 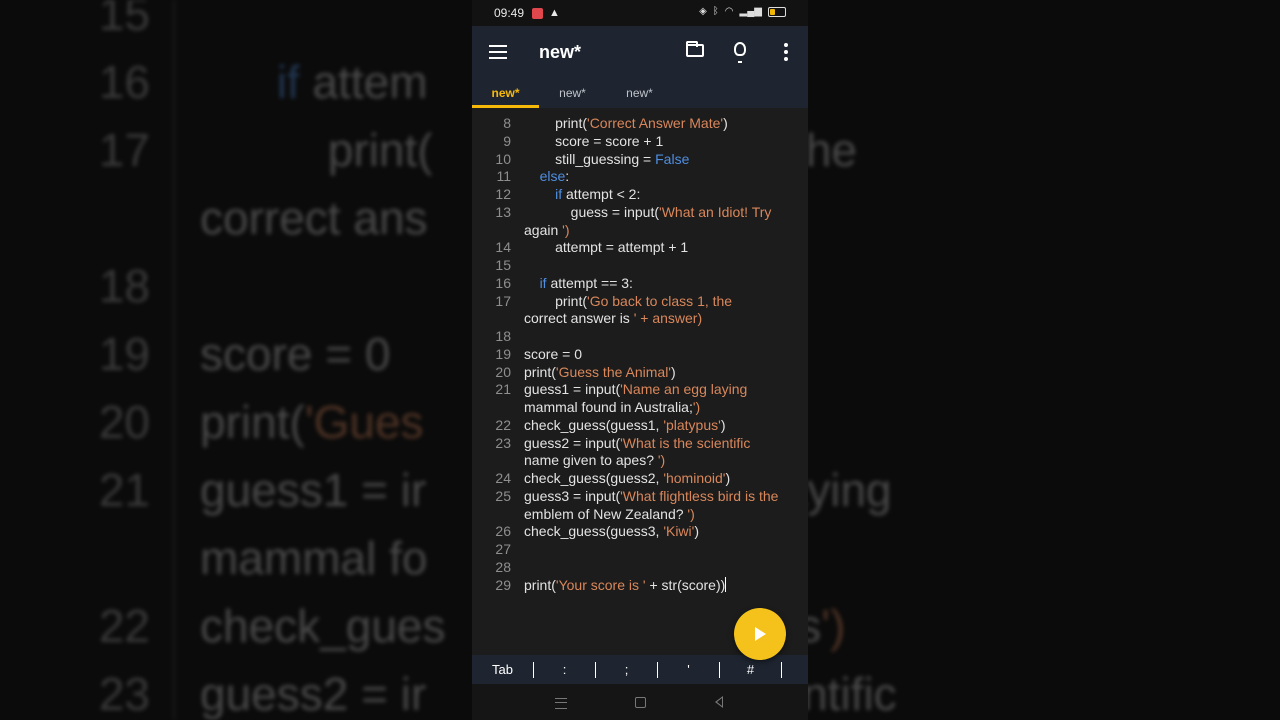 What do you see at coordinates (595, 460) in the screenshot?
I see `code-text: name given to apes? ')` at bounding box center [595, 460].